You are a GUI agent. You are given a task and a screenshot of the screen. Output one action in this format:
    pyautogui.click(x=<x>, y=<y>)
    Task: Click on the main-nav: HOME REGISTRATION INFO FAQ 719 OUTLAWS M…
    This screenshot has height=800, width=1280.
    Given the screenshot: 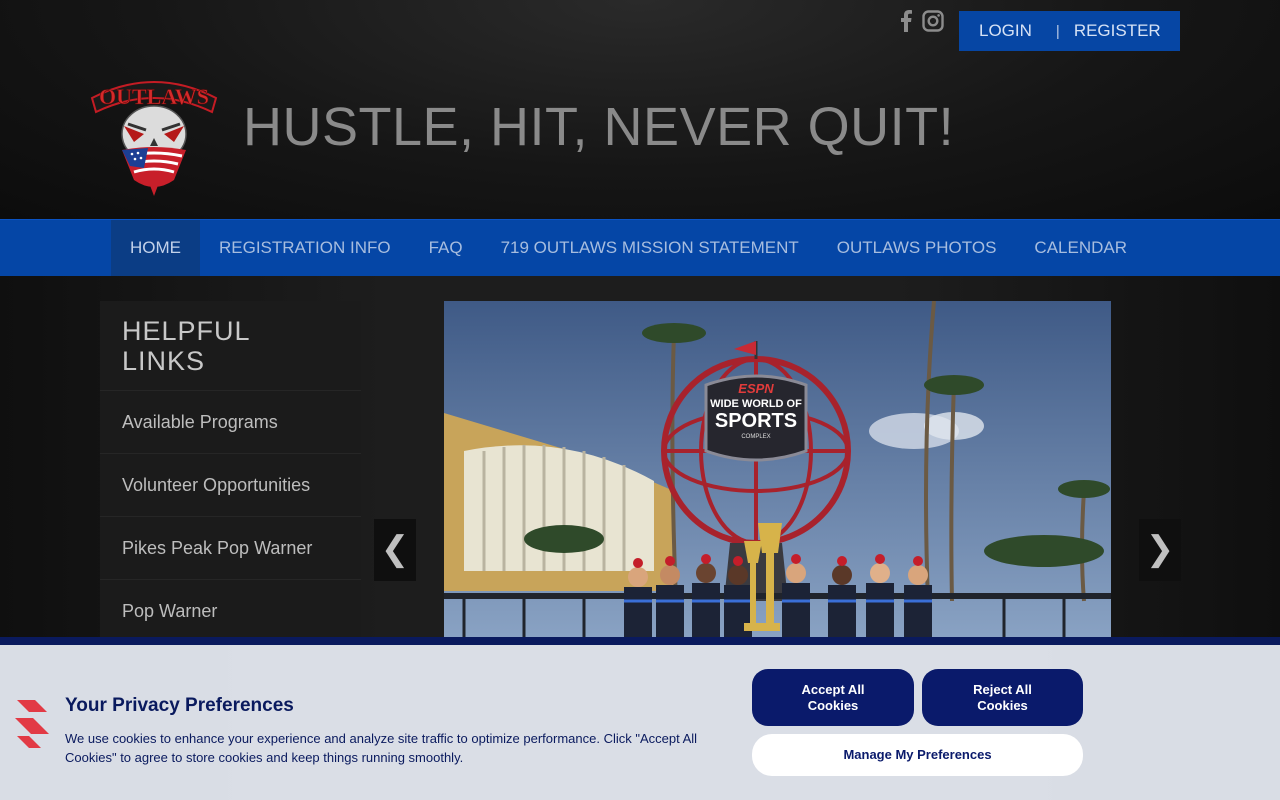 What is the action you would take?
    pyautogui.click(x=640, y=248)
    